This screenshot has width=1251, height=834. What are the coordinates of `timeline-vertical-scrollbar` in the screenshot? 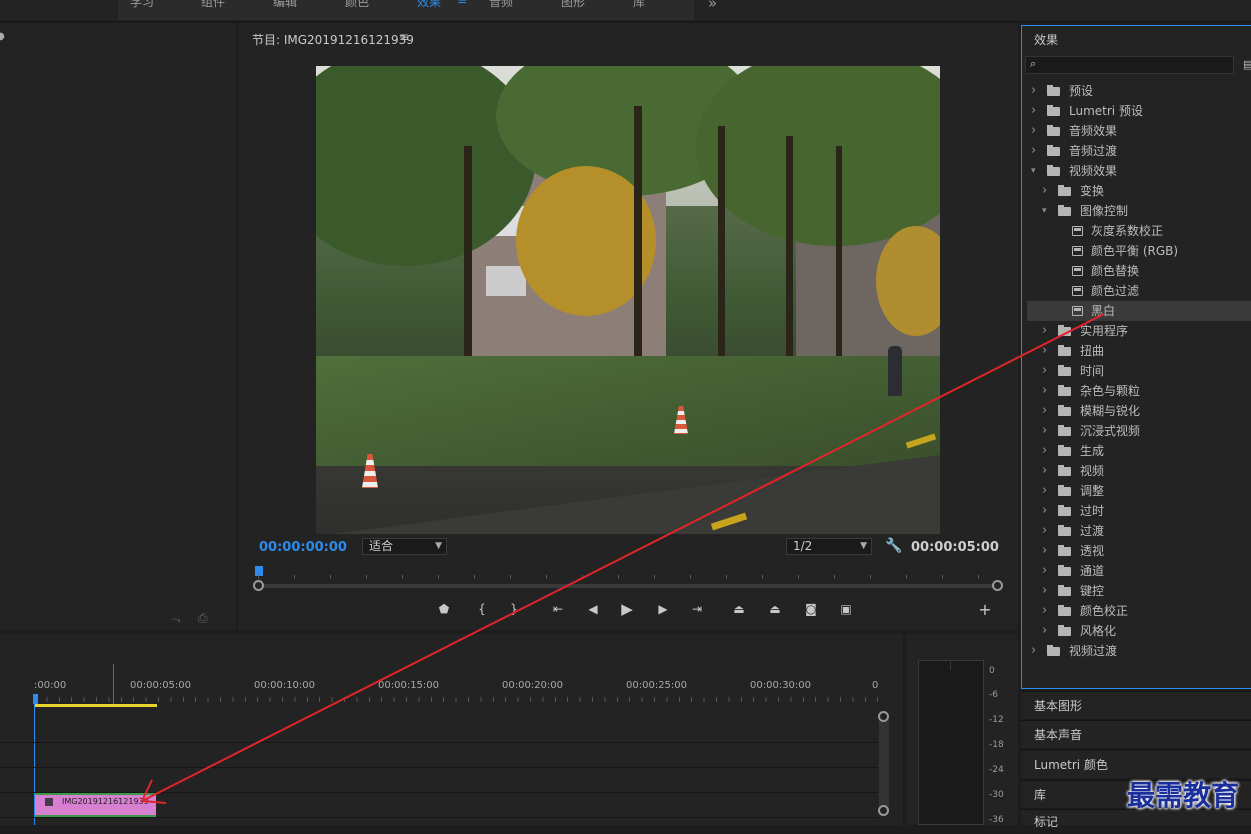 It's located at (884, 766).